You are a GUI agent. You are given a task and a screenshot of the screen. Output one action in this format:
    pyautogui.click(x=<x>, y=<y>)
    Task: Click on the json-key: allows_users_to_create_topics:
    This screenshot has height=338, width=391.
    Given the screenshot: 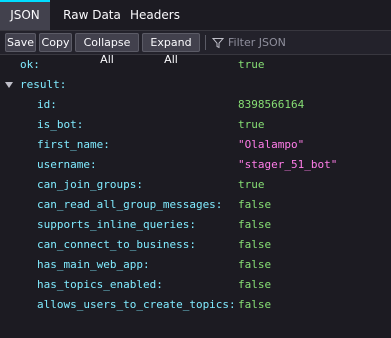 What is the action you would take?
    pyautogui.click(x=136, y=304)
    